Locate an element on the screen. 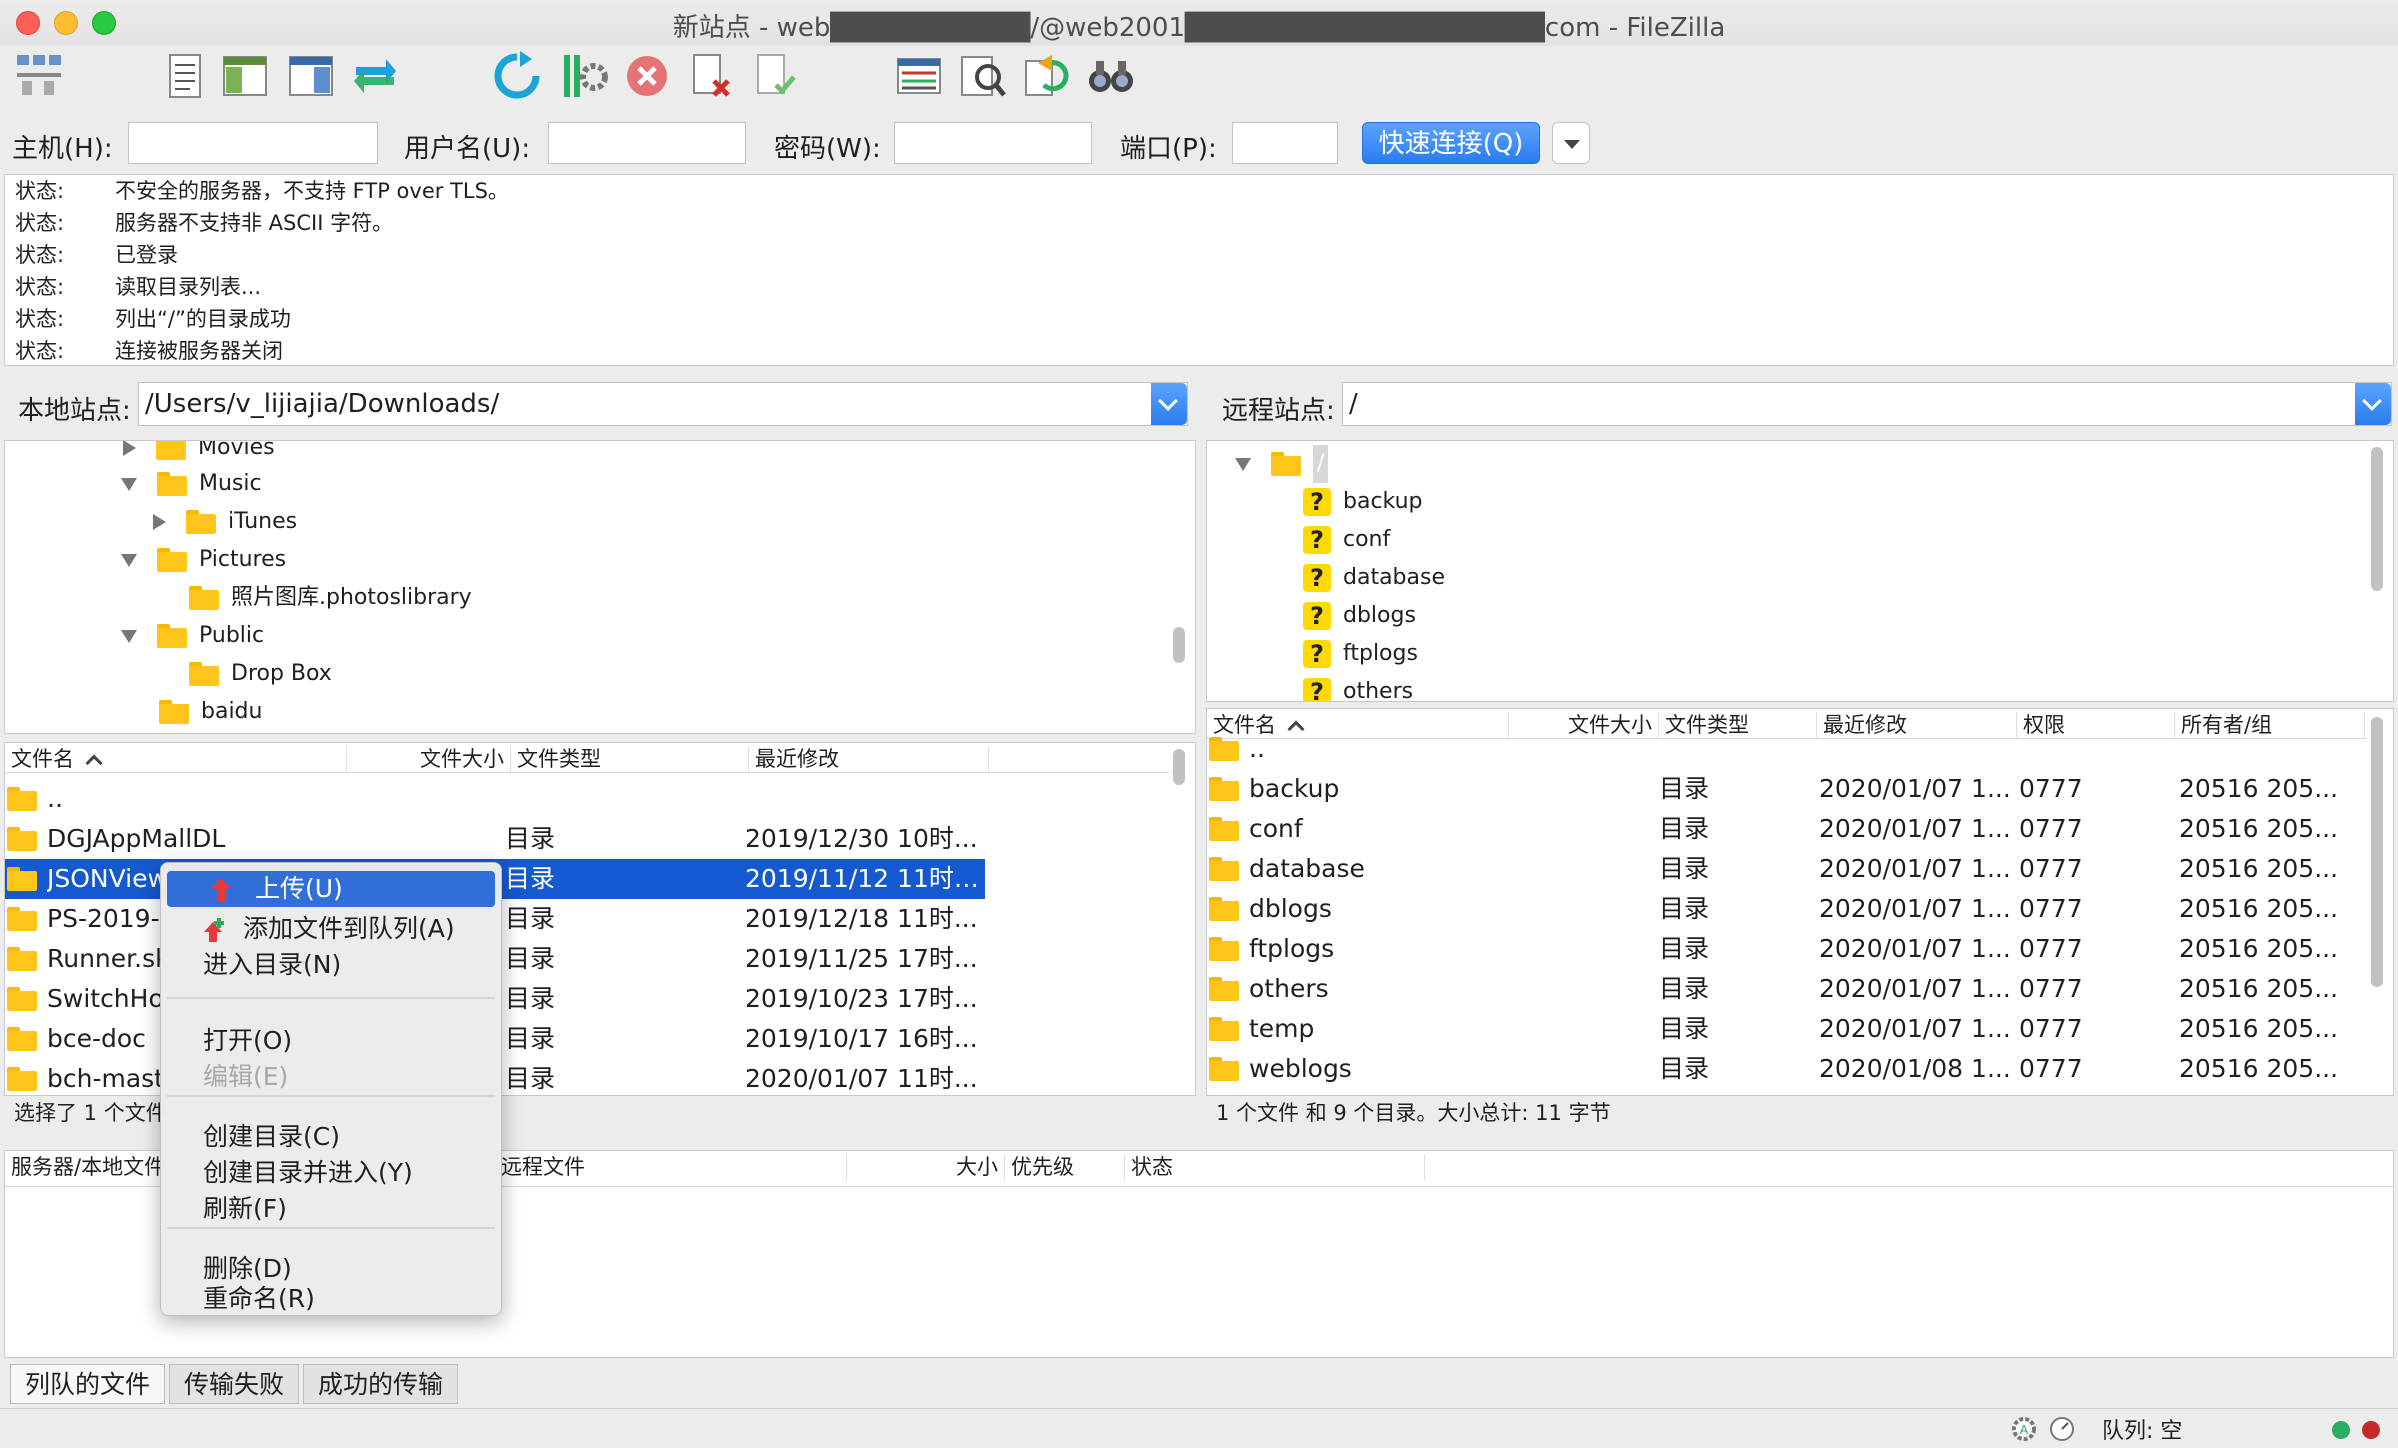 The height and width of the screenshot is (1448, 2398). tree-item-baidu: baidu is located at coordinates (210, 712).